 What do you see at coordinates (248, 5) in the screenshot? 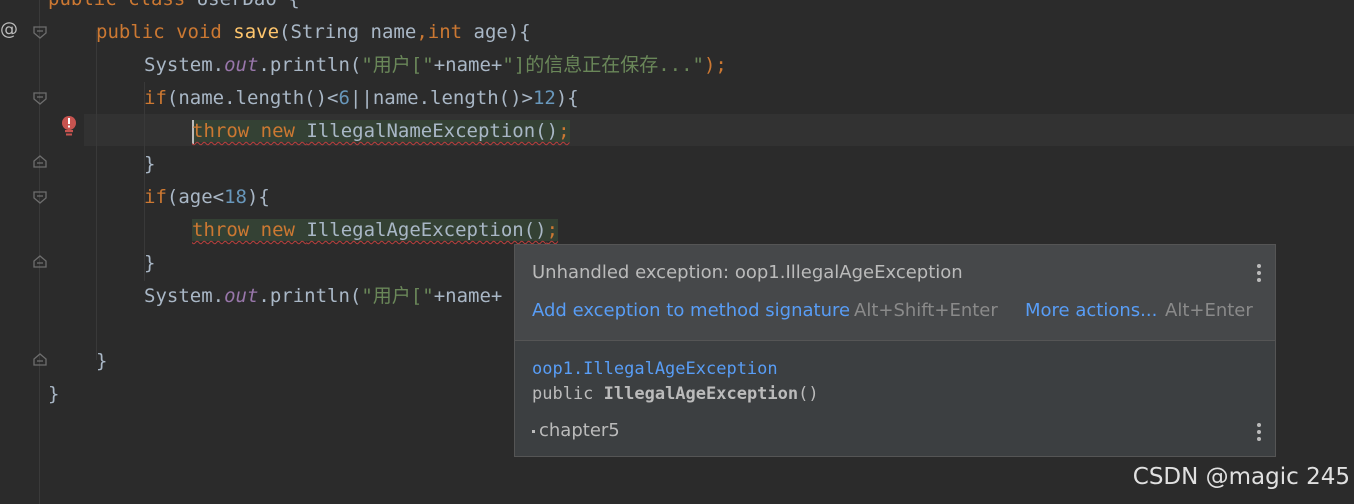
I see `code-token: UserDao {` at bounding box center [248, 5].